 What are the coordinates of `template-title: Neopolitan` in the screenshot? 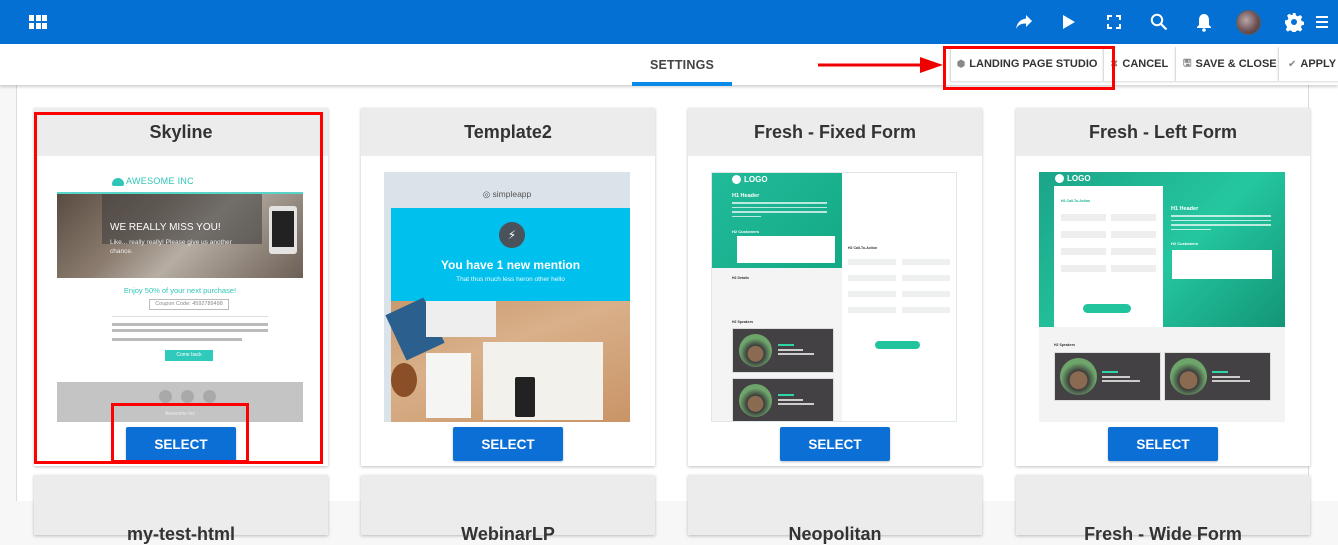 It's located at (835, 534).